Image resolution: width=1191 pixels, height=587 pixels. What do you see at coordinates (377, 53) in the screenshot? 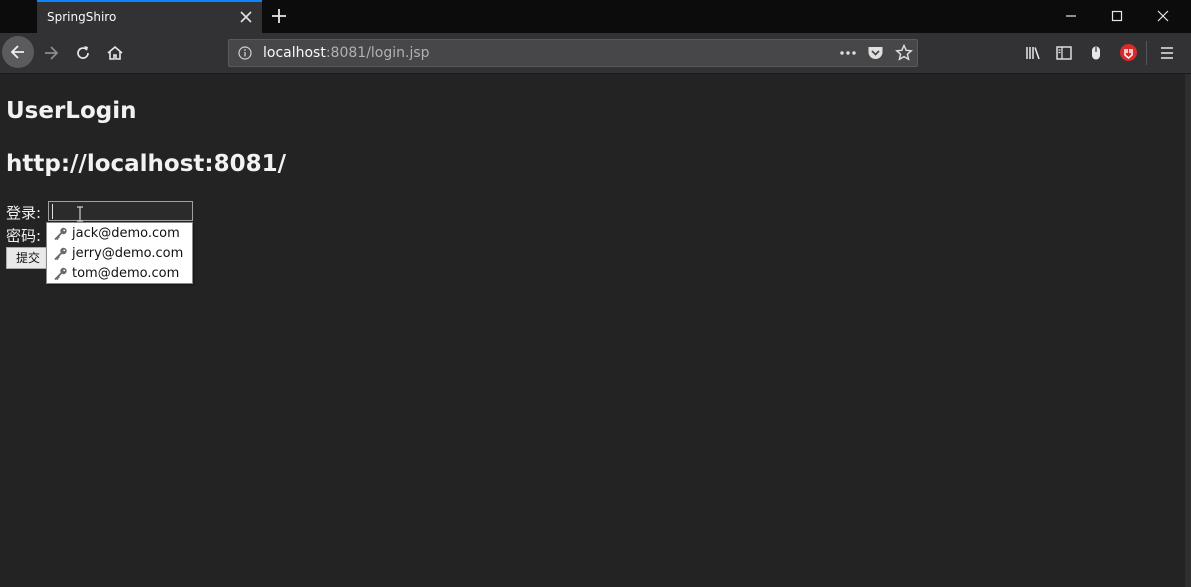
I see `url-path: :8081/login.jsp` at bounding box center [377, 53].